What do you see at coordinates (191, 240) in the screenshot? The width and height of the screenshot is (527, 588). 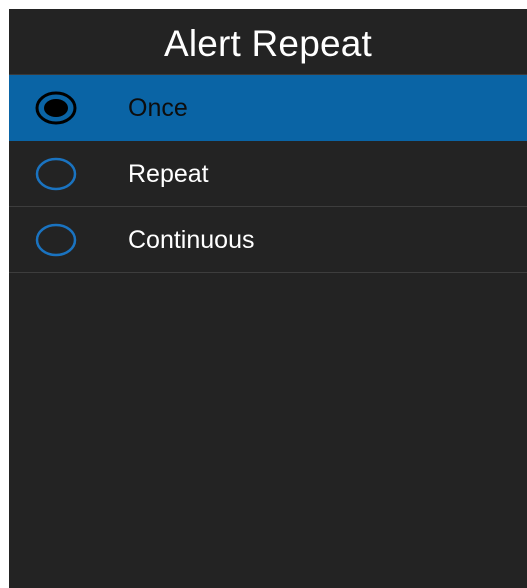 I see `option-label: Continuous` at bounding box center [191, 240].